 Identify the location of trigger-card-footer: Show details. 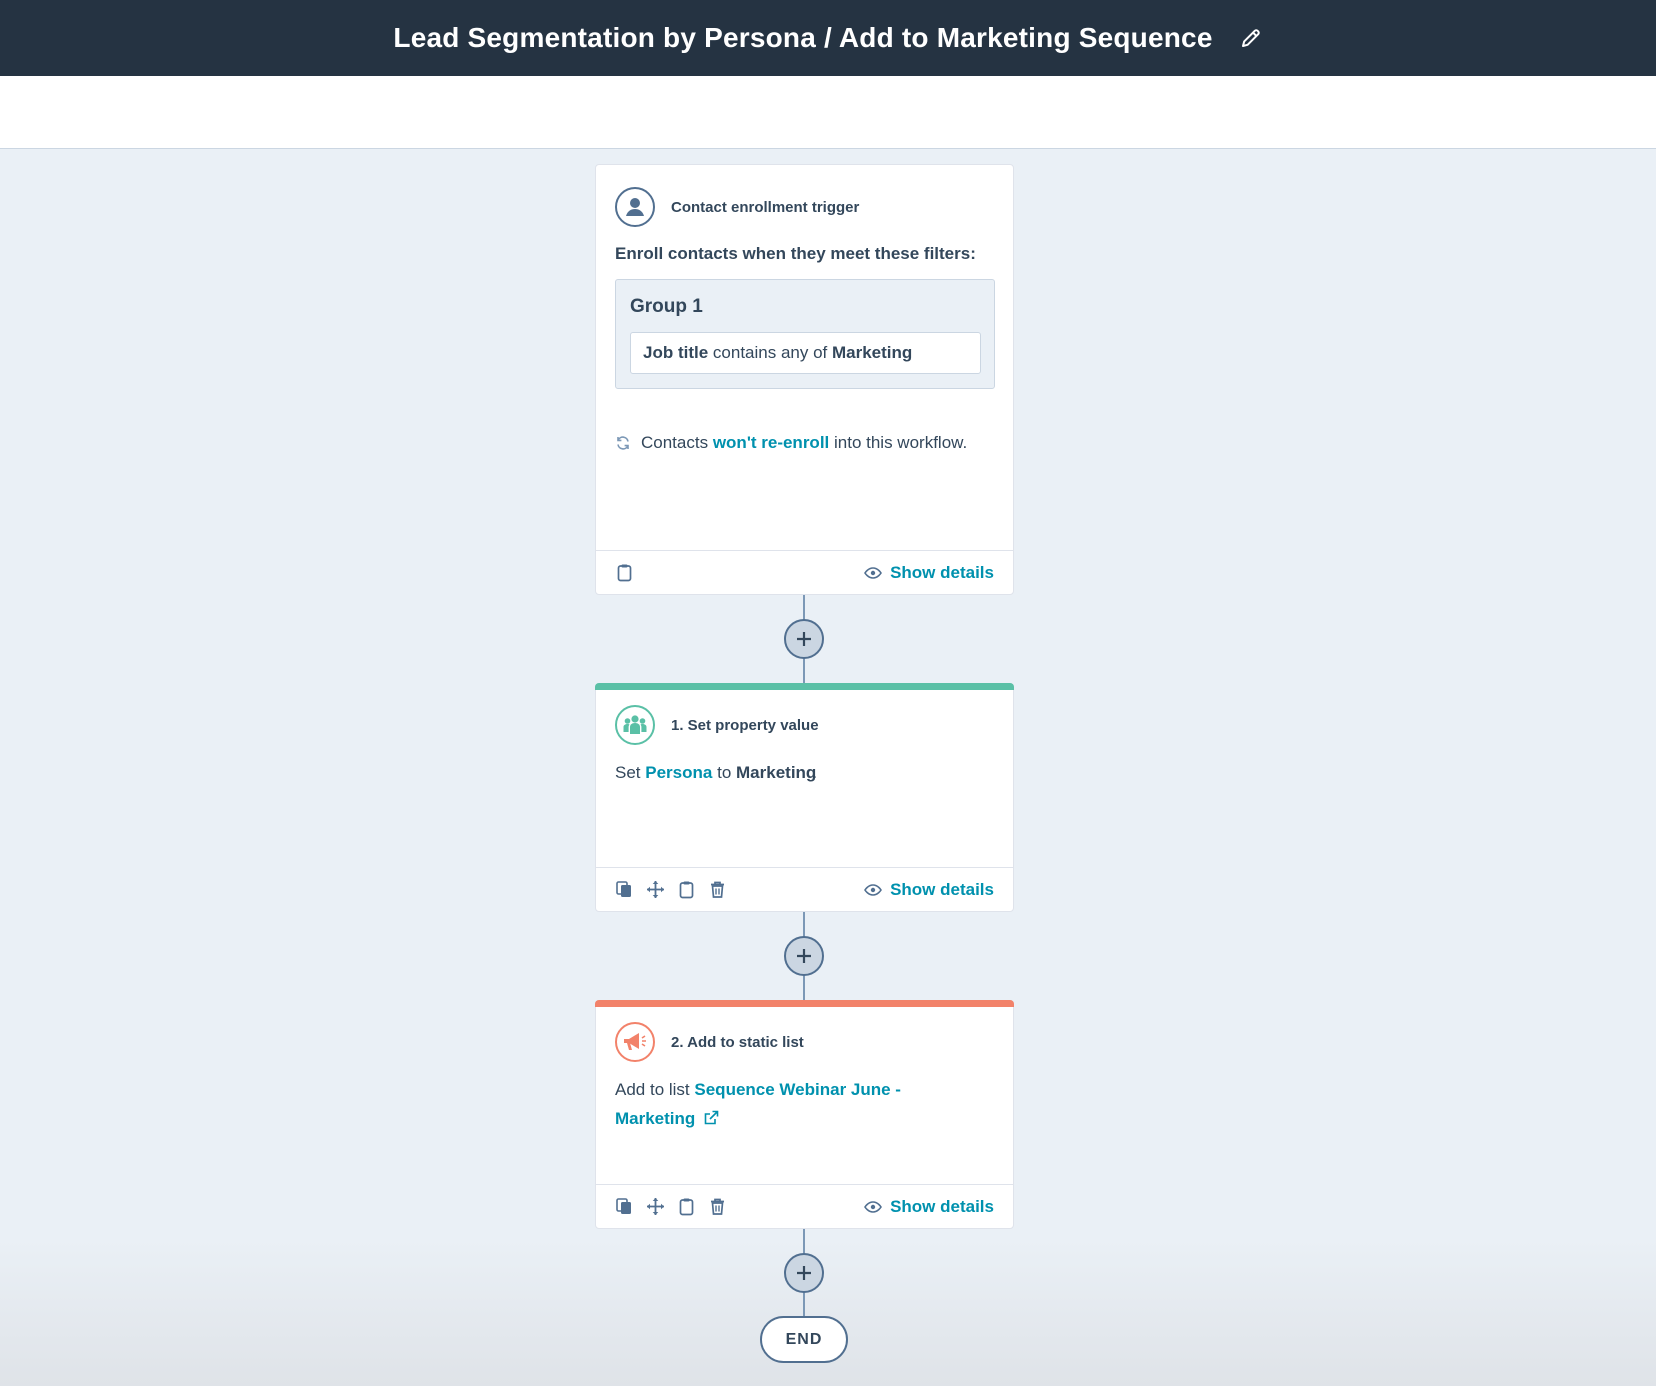
(804, 572).